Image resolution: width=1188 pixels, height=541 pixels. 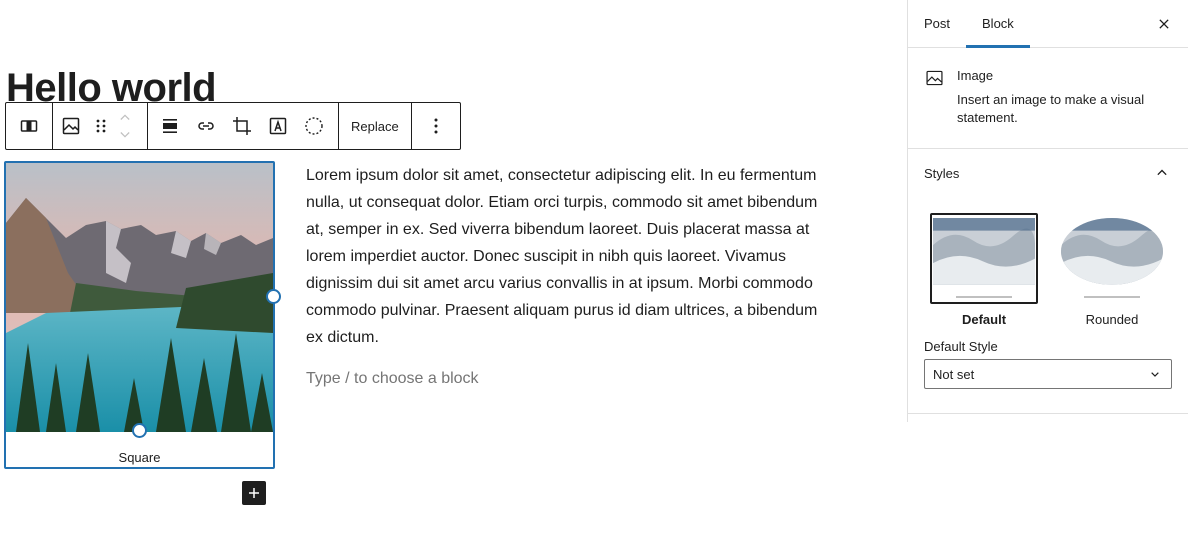 I want to click on block-image, so click(x=139, y=297).